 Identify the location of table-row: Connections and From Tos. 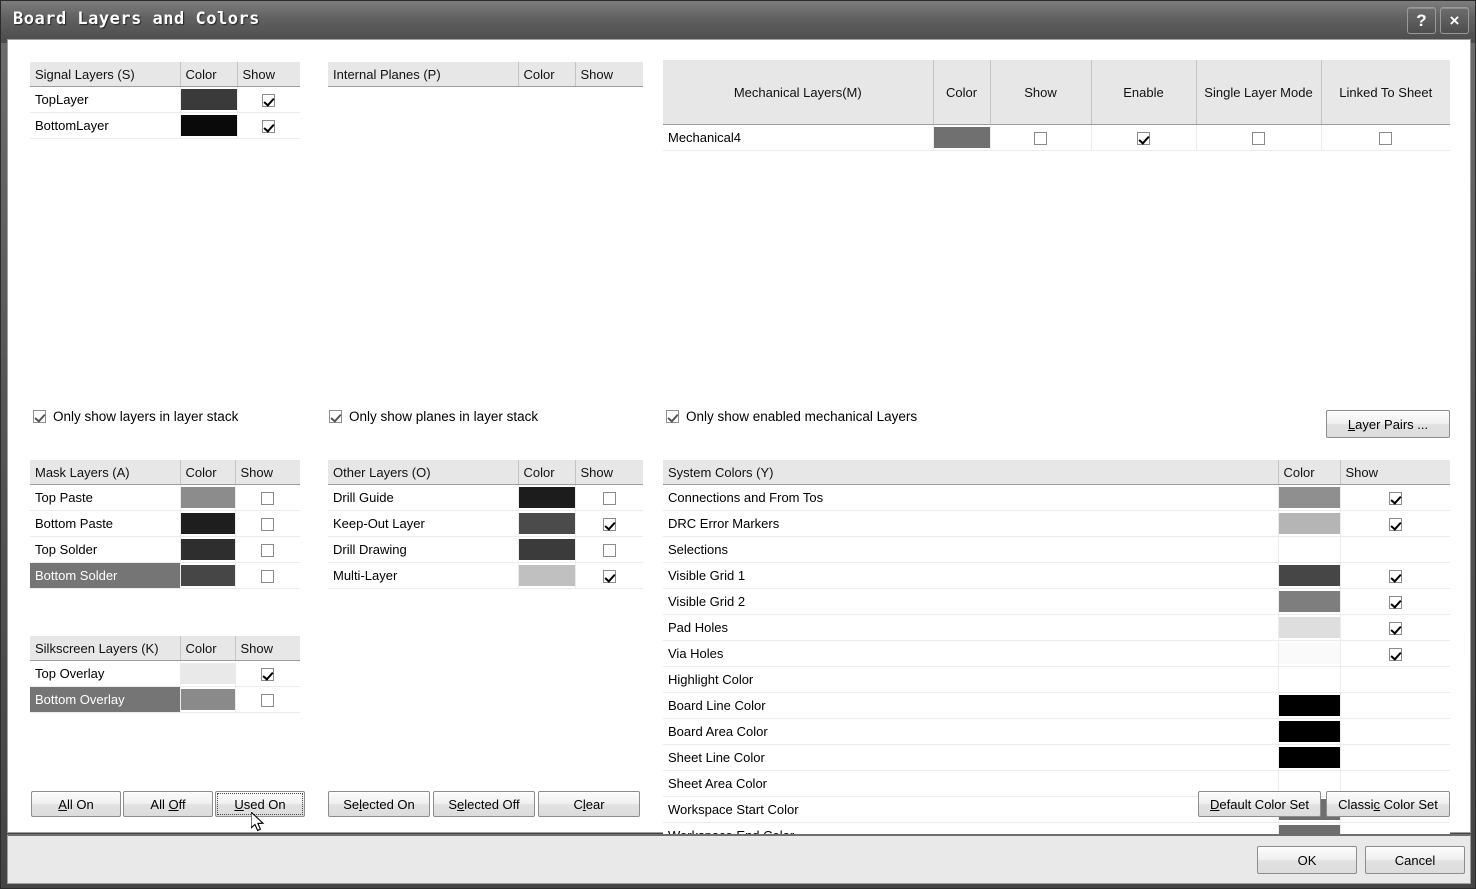
(1056, 497).